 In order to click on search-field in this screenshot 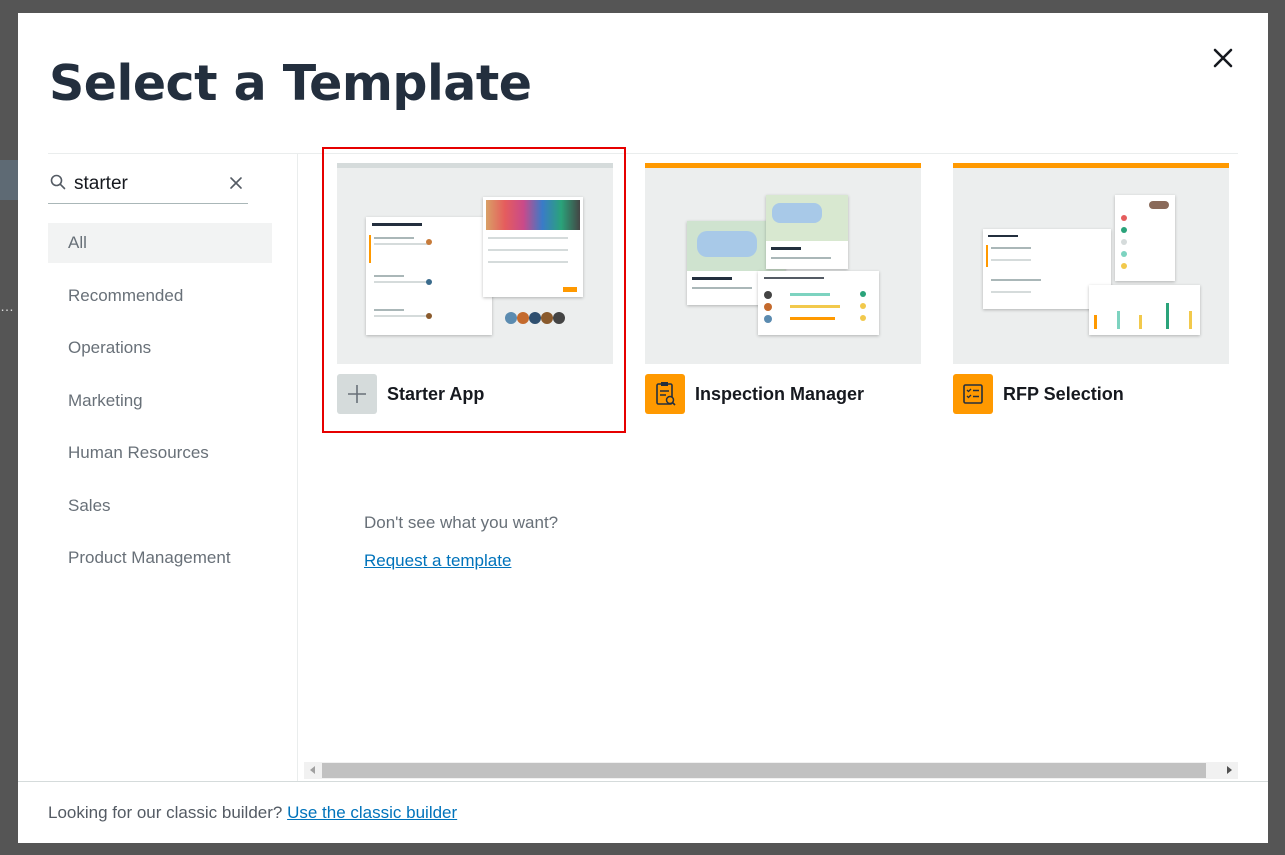, I will do `click(148, 187)`.